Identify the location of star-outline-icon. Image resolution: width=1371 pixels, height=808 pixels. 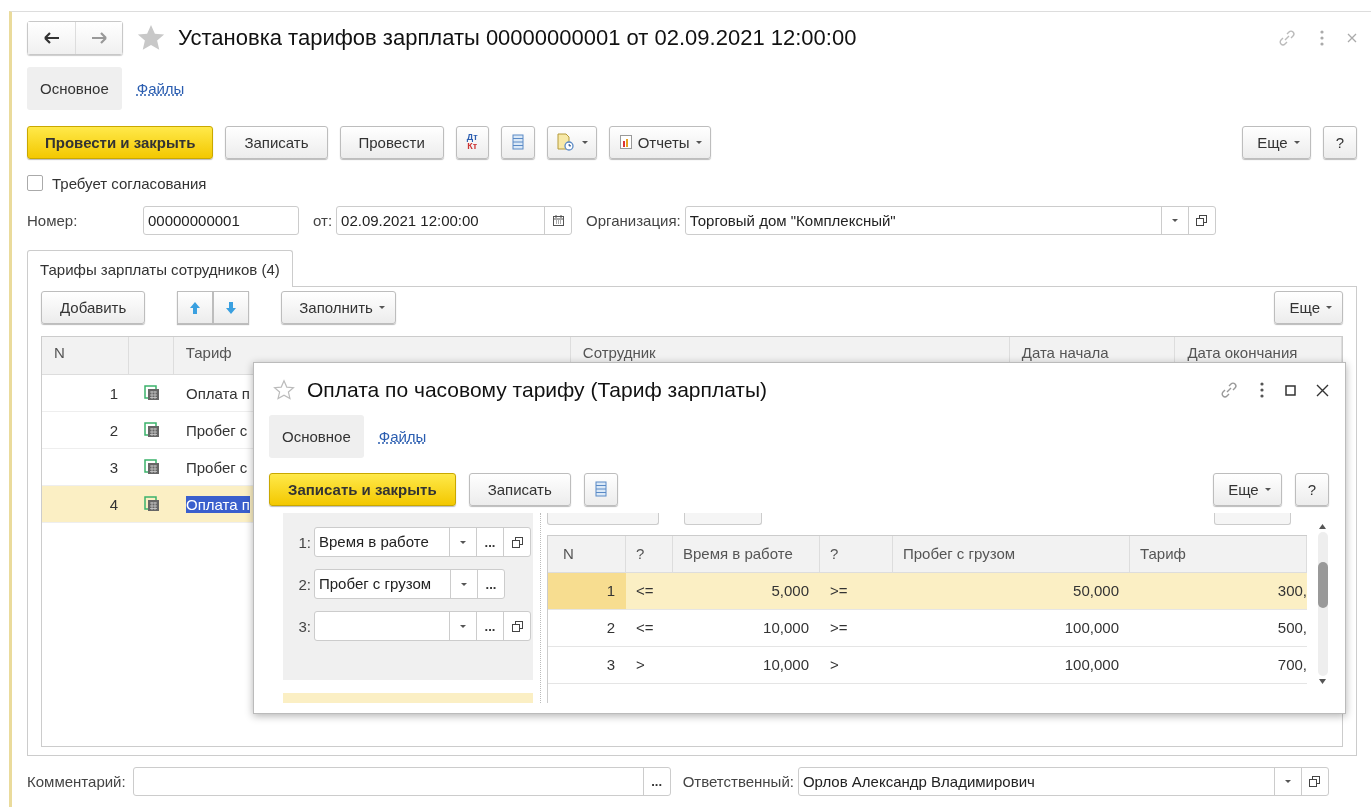
(284, 390).